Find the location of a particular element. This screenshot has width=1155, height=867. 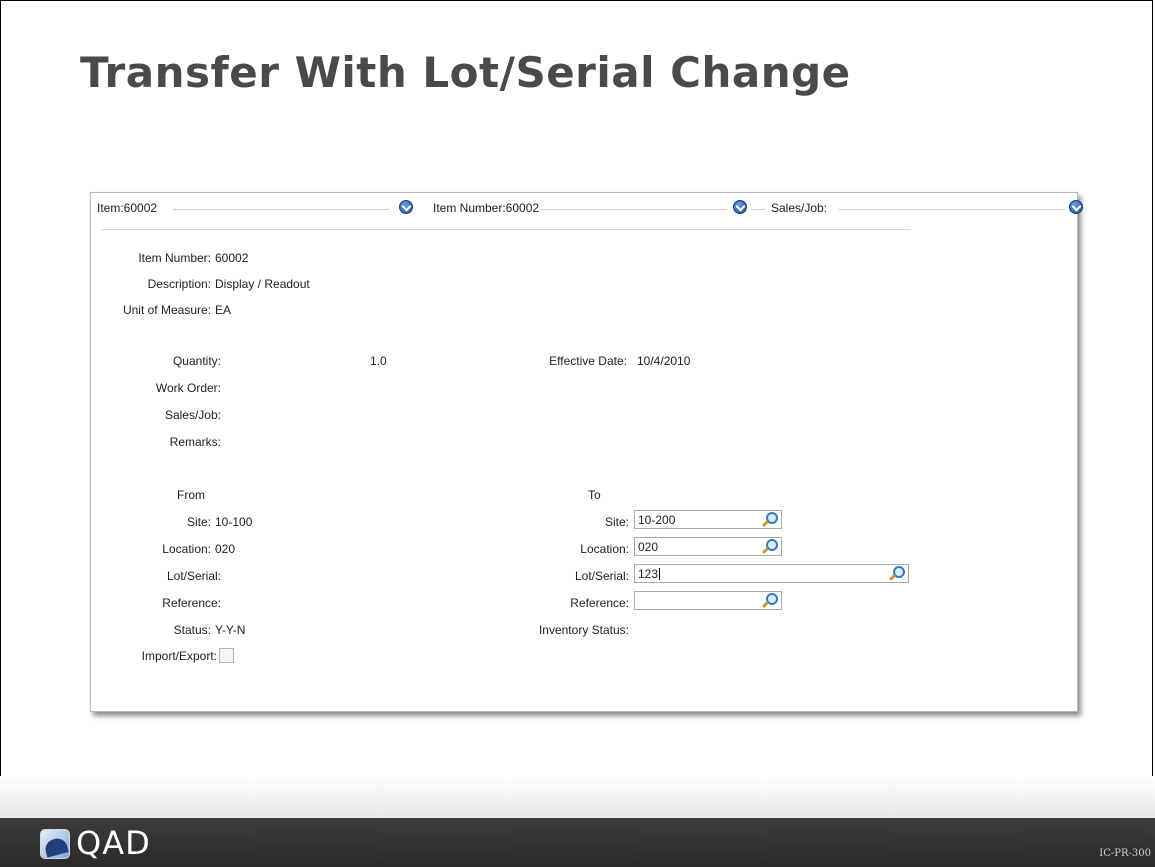

to-site-field: 10-200 is located at coordinates (708, 519).